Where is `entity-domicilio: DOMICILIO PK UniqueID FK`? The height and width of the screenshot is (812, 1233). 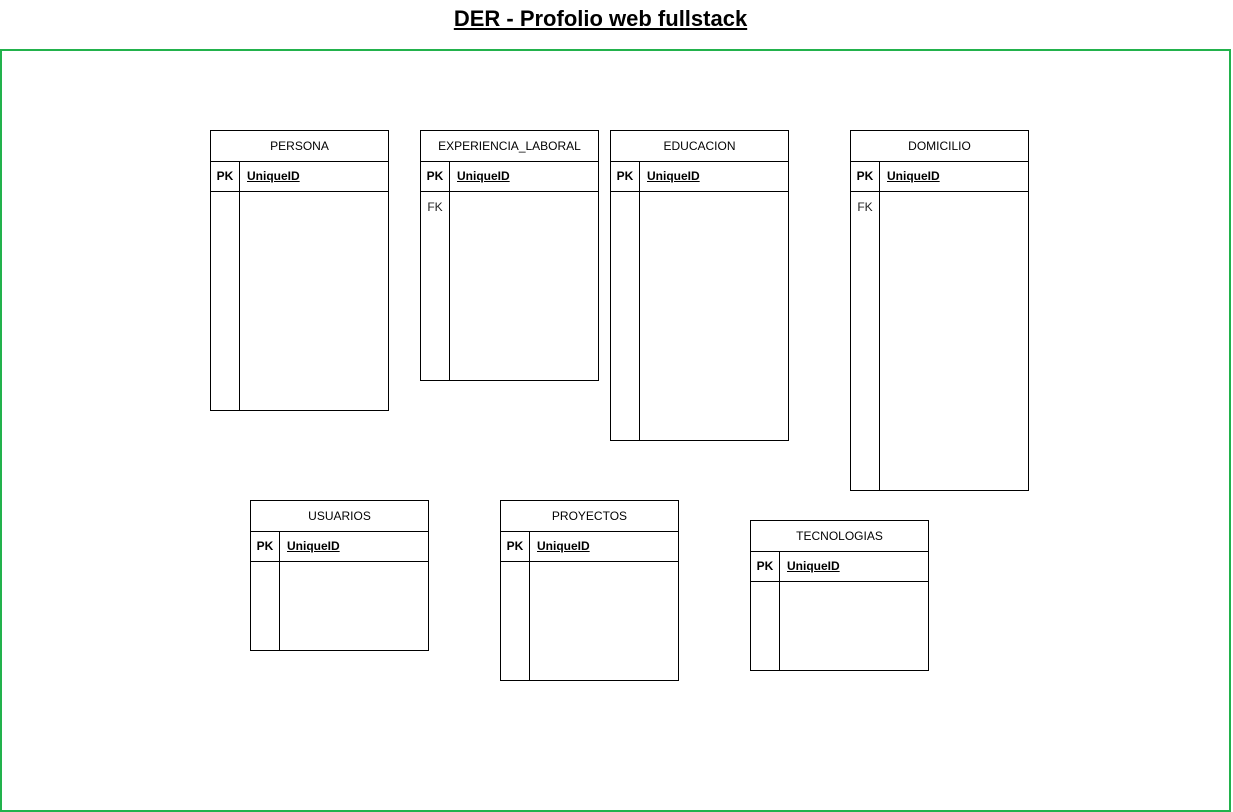 entity-domicilio: DOMICILIO PK UniqueID FK is located at coordinates (939, 310).